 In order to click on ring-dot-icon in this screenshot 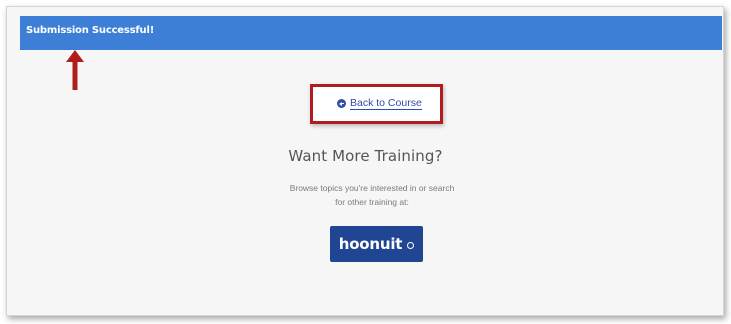, I will do `click(411, 245)`.